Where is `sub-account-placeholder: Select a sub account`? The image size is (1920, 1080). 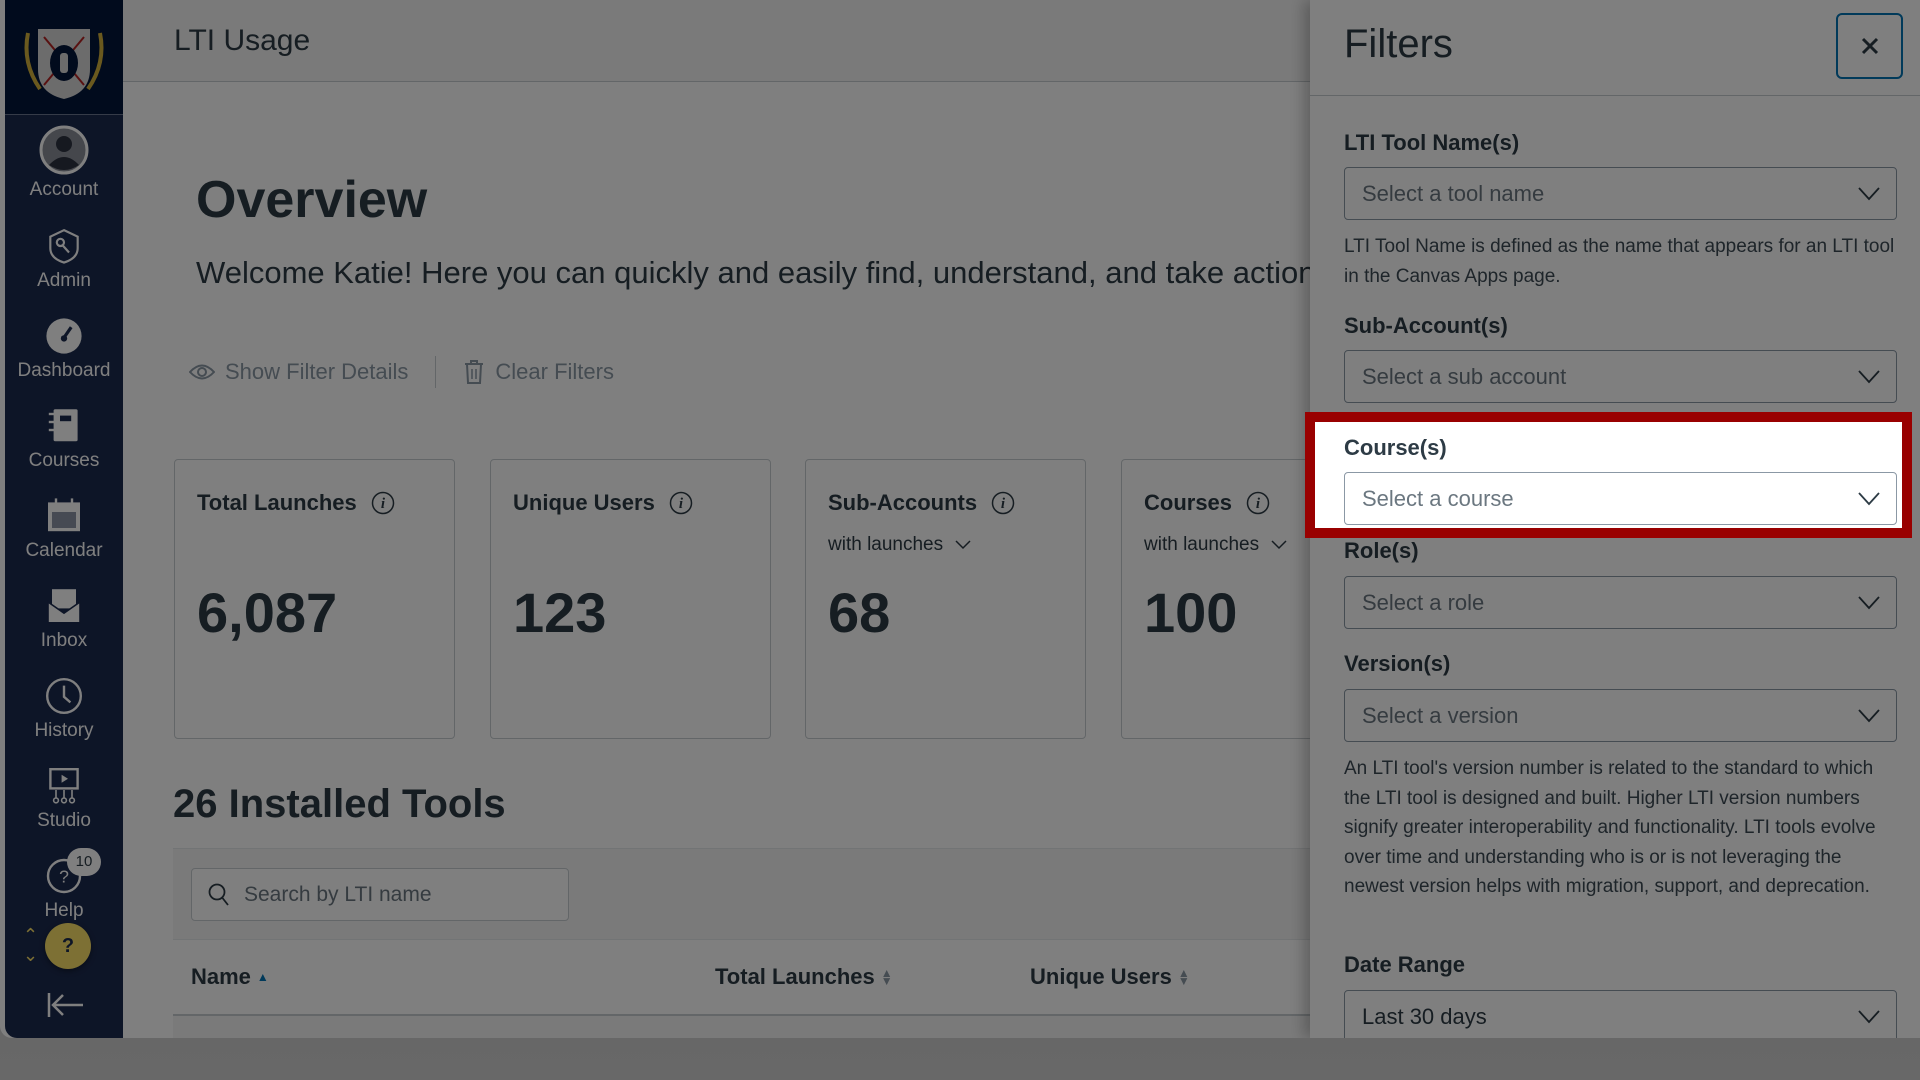
sub-account-placeholder: Select a sub account is located at coordinates (1464, 376).